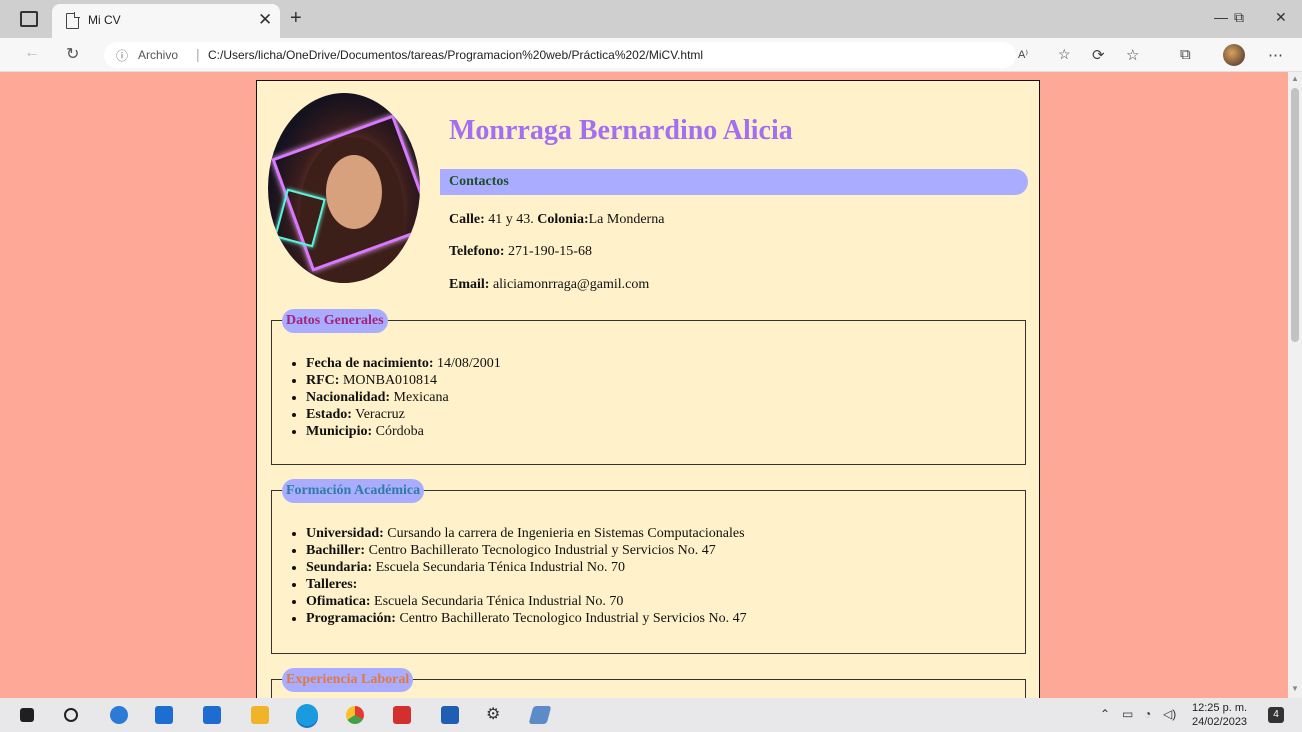  Describe the element at coordinates (626, 219) in the screenshot. I see `colonia-value: La Monderna` at that location.